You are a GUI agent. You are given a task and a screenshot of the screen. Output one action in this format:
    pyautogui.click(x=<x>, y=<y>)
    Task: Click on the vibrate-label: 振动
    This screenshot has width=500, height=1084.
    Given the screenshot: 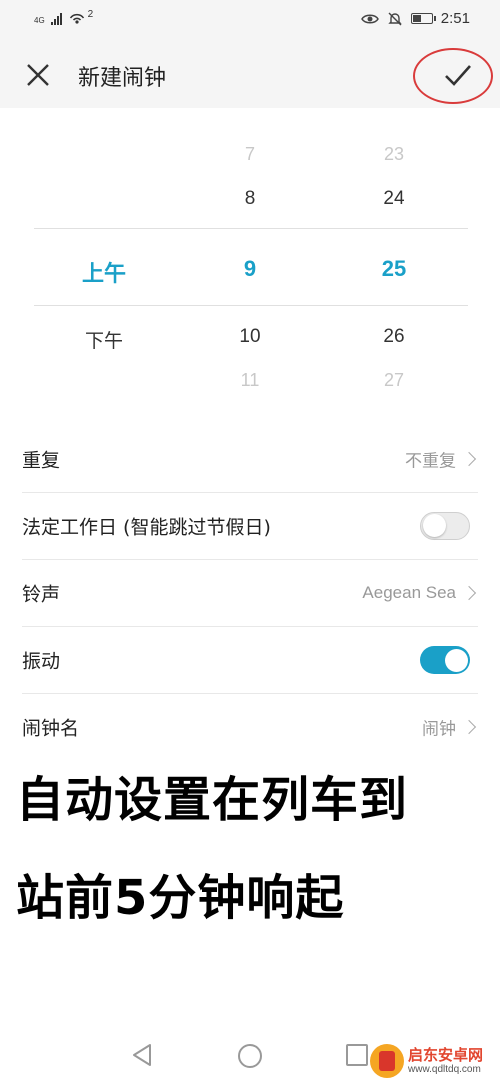 What is the action you would take?
    pyautogui.click(x=41, y=661)
    